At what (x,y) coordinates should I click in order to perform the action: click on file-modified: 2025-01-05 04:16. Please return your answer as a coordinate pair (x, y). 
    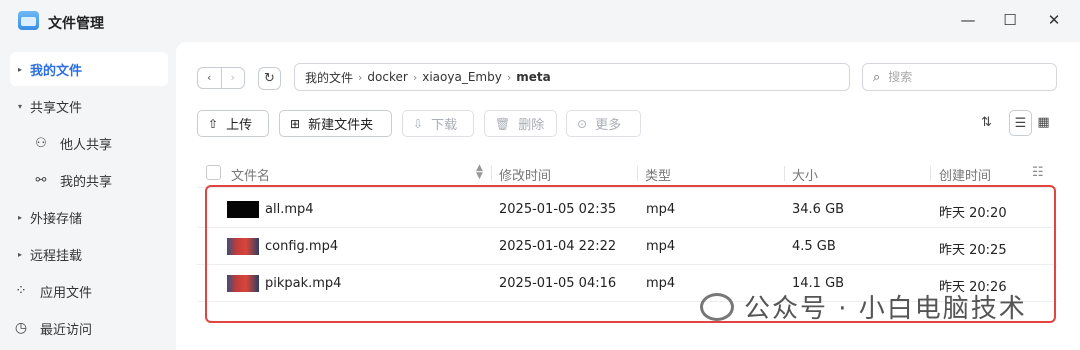
    Looking at the image, I should click on (558, 283).